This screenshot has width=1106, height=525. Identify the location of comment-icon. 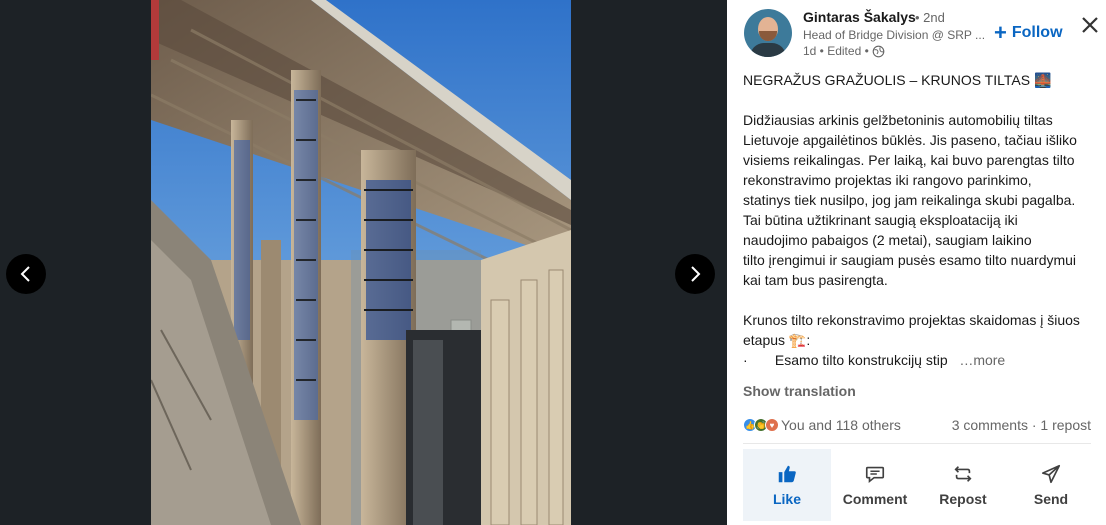
(875, 475).